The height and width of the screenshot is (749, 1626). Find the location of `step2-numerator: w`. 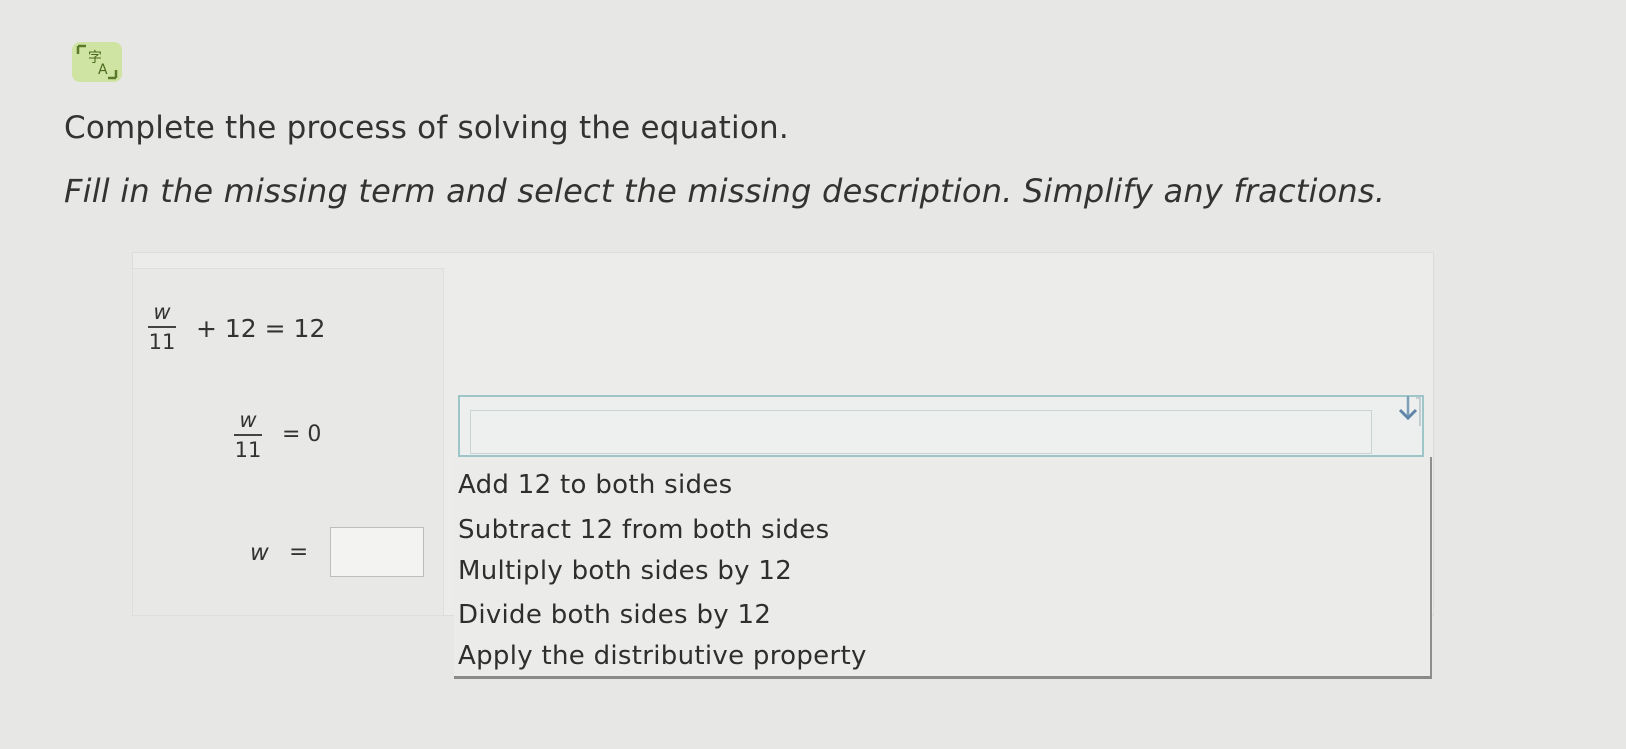

step2-numerator: w is located at coordinates (248, 420).